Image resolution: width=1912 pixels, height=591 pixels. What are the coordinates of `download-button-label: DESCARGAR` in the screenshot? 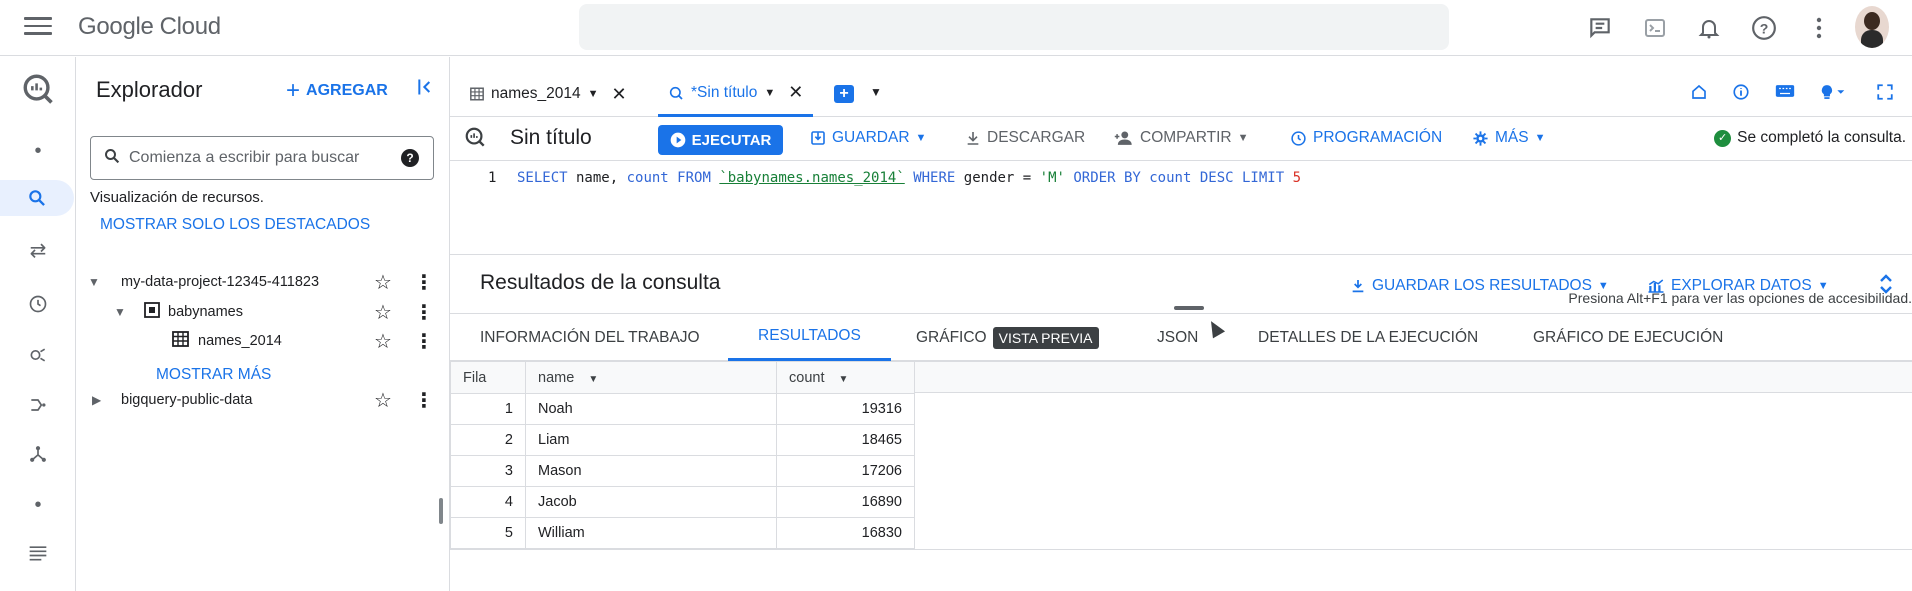 It's located at (1036, 137).